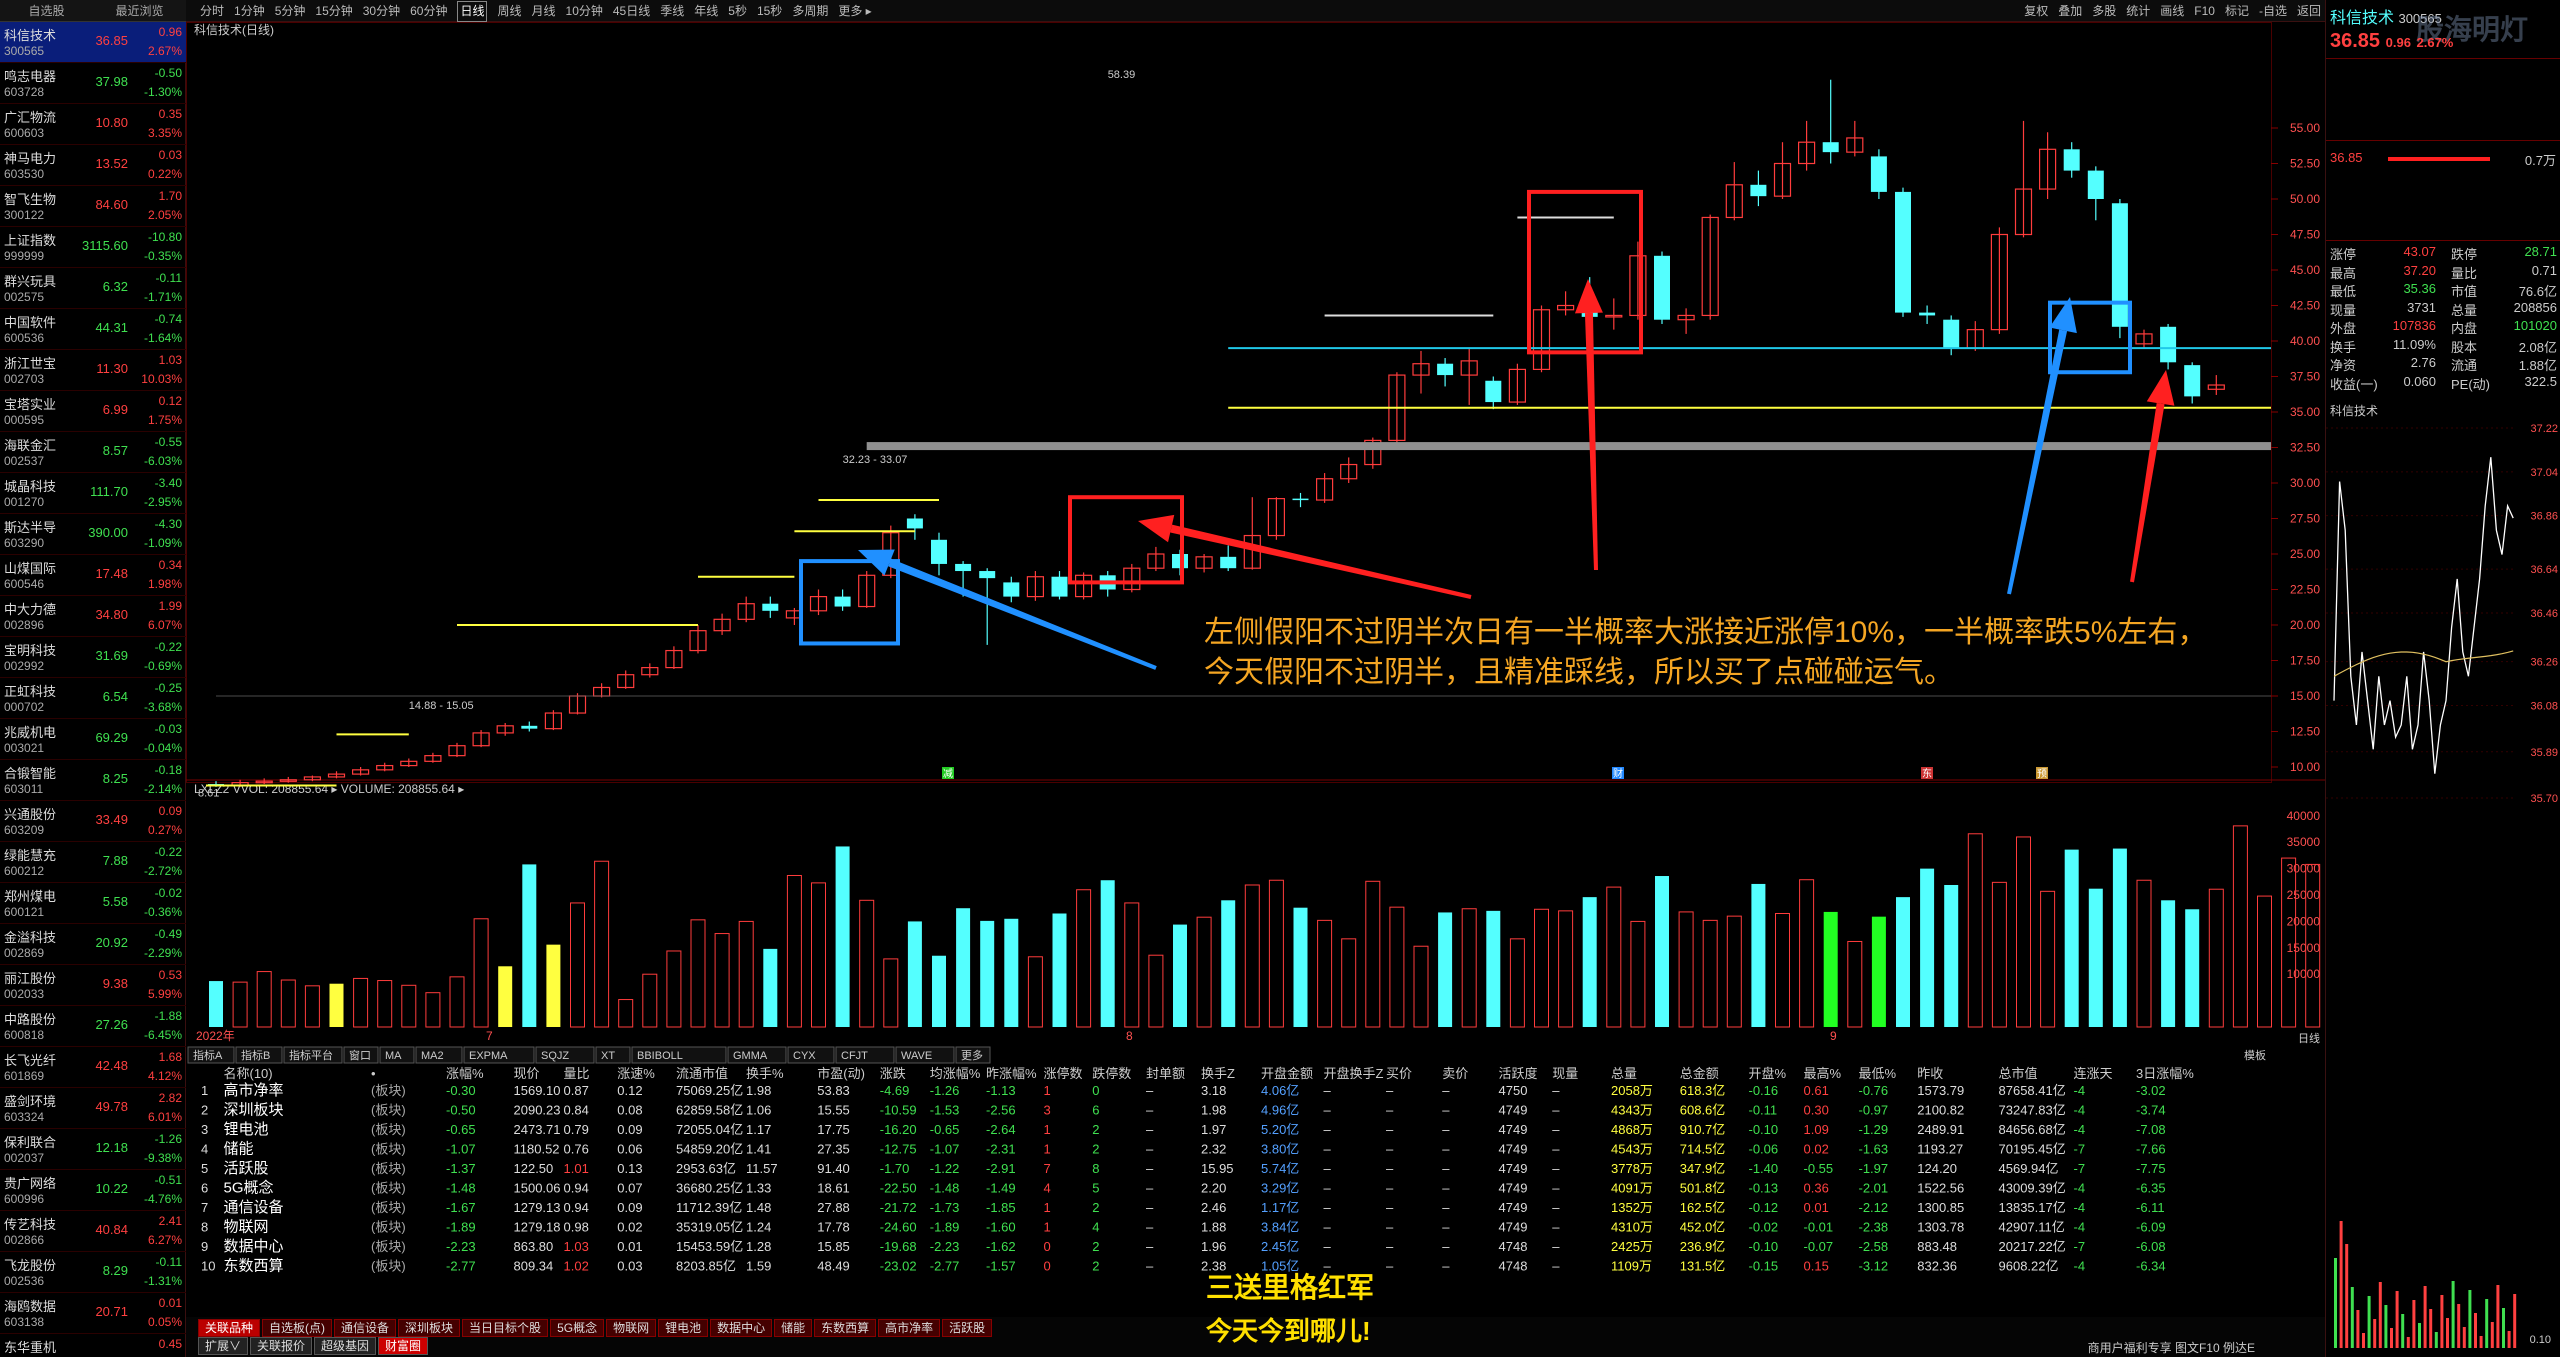 Image resolution: width=2560 pixels, height=1357 pixels. What do you see at coordinates (810, 11) in the screenshot?
I see `period-tab: 多周期` at bounding box center [810, 11].